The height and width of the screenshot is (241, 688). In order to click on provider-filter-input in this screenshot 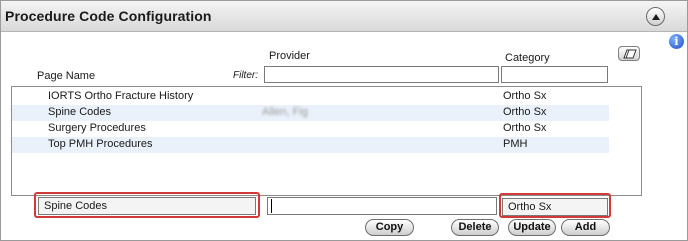, I will do `click(381, 74)`.